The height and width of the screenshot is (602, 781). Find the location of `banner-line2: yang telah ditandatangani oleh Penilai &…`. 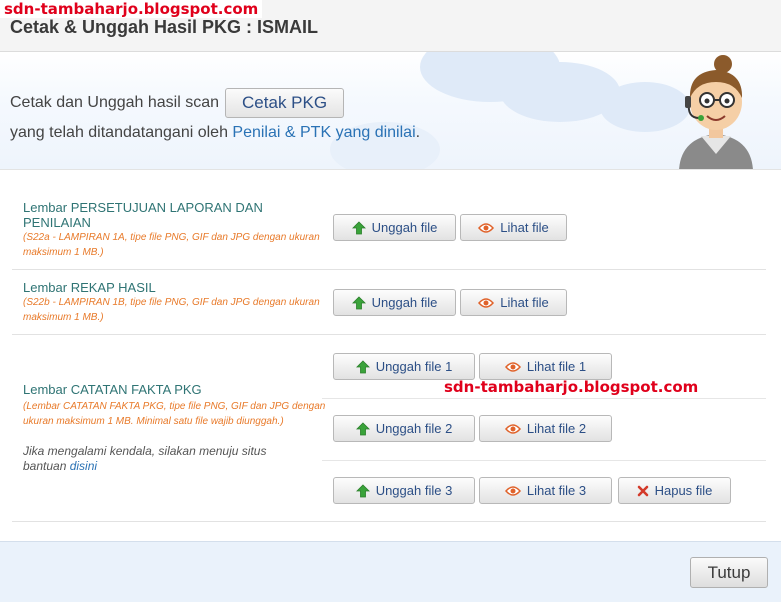

banner-line2: yang telah ditandatangani oleh Penilai &… is located at coordinates (215, 133).